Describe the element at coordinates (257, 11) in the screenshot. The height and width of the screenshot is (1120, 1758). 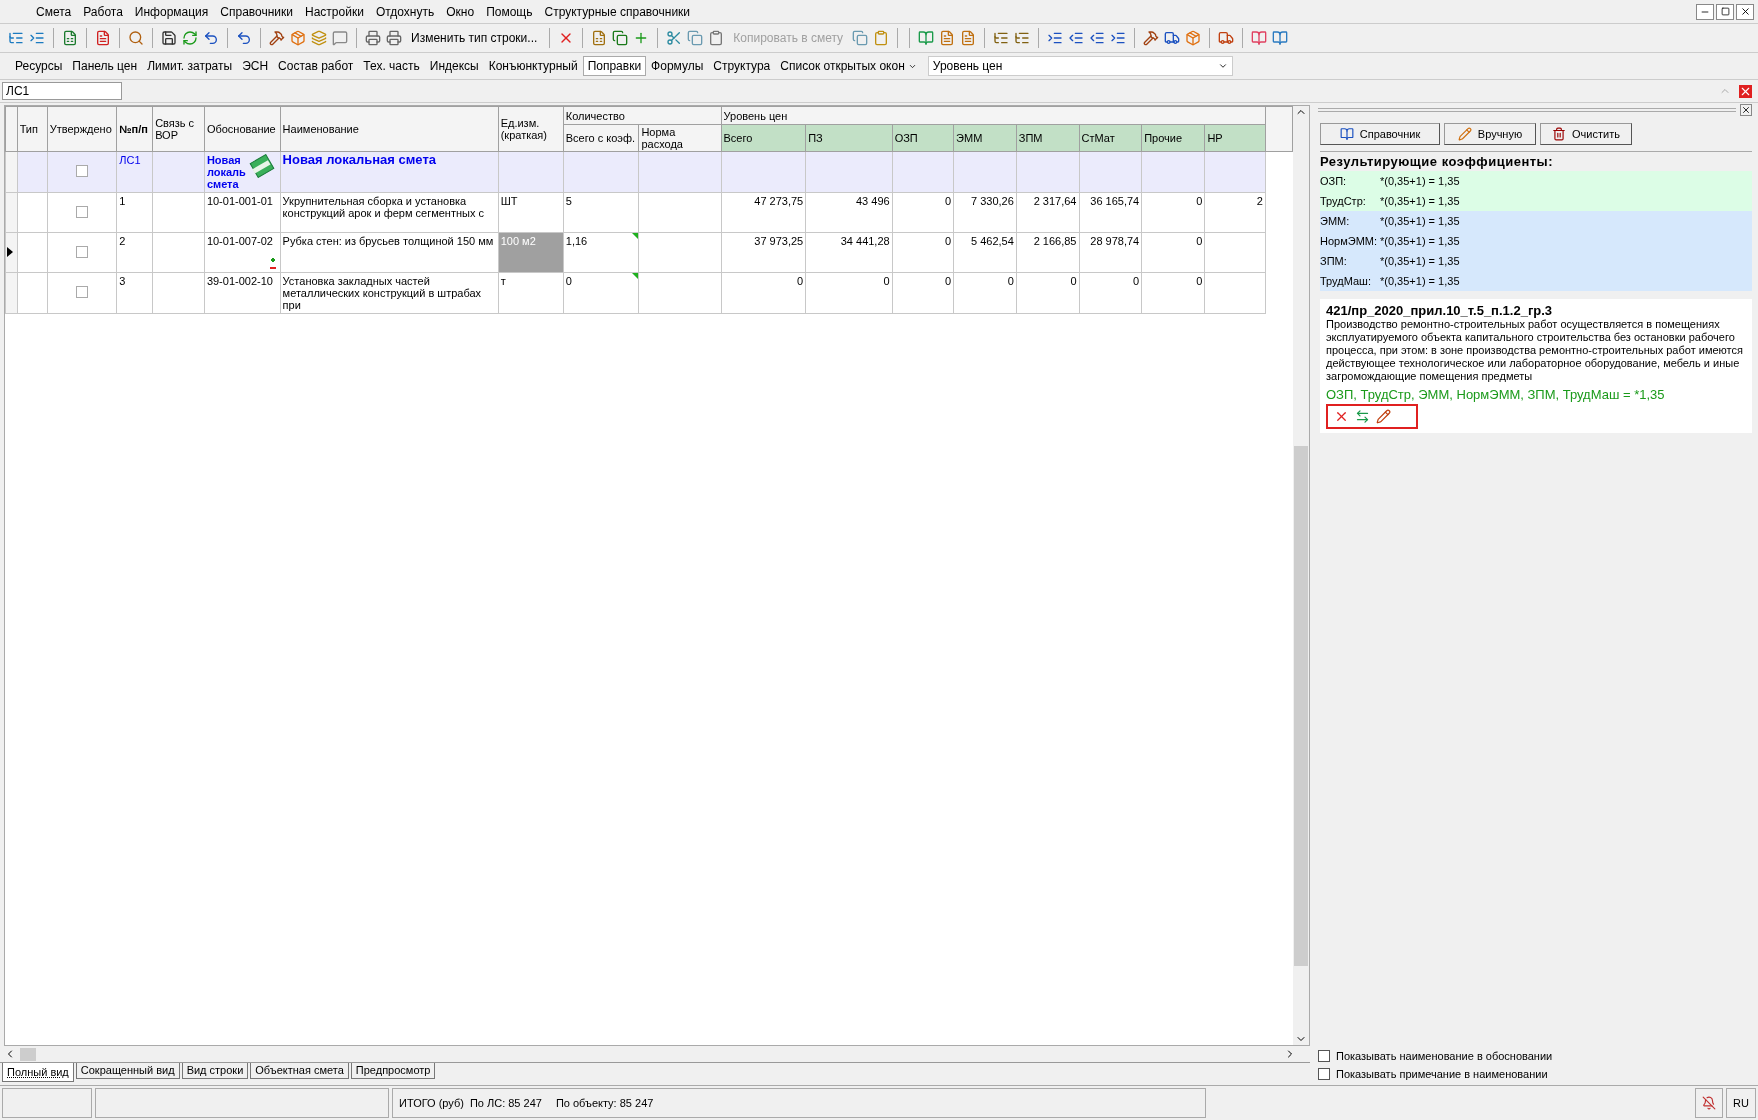
I see `menu-item: Справочники` at that location.